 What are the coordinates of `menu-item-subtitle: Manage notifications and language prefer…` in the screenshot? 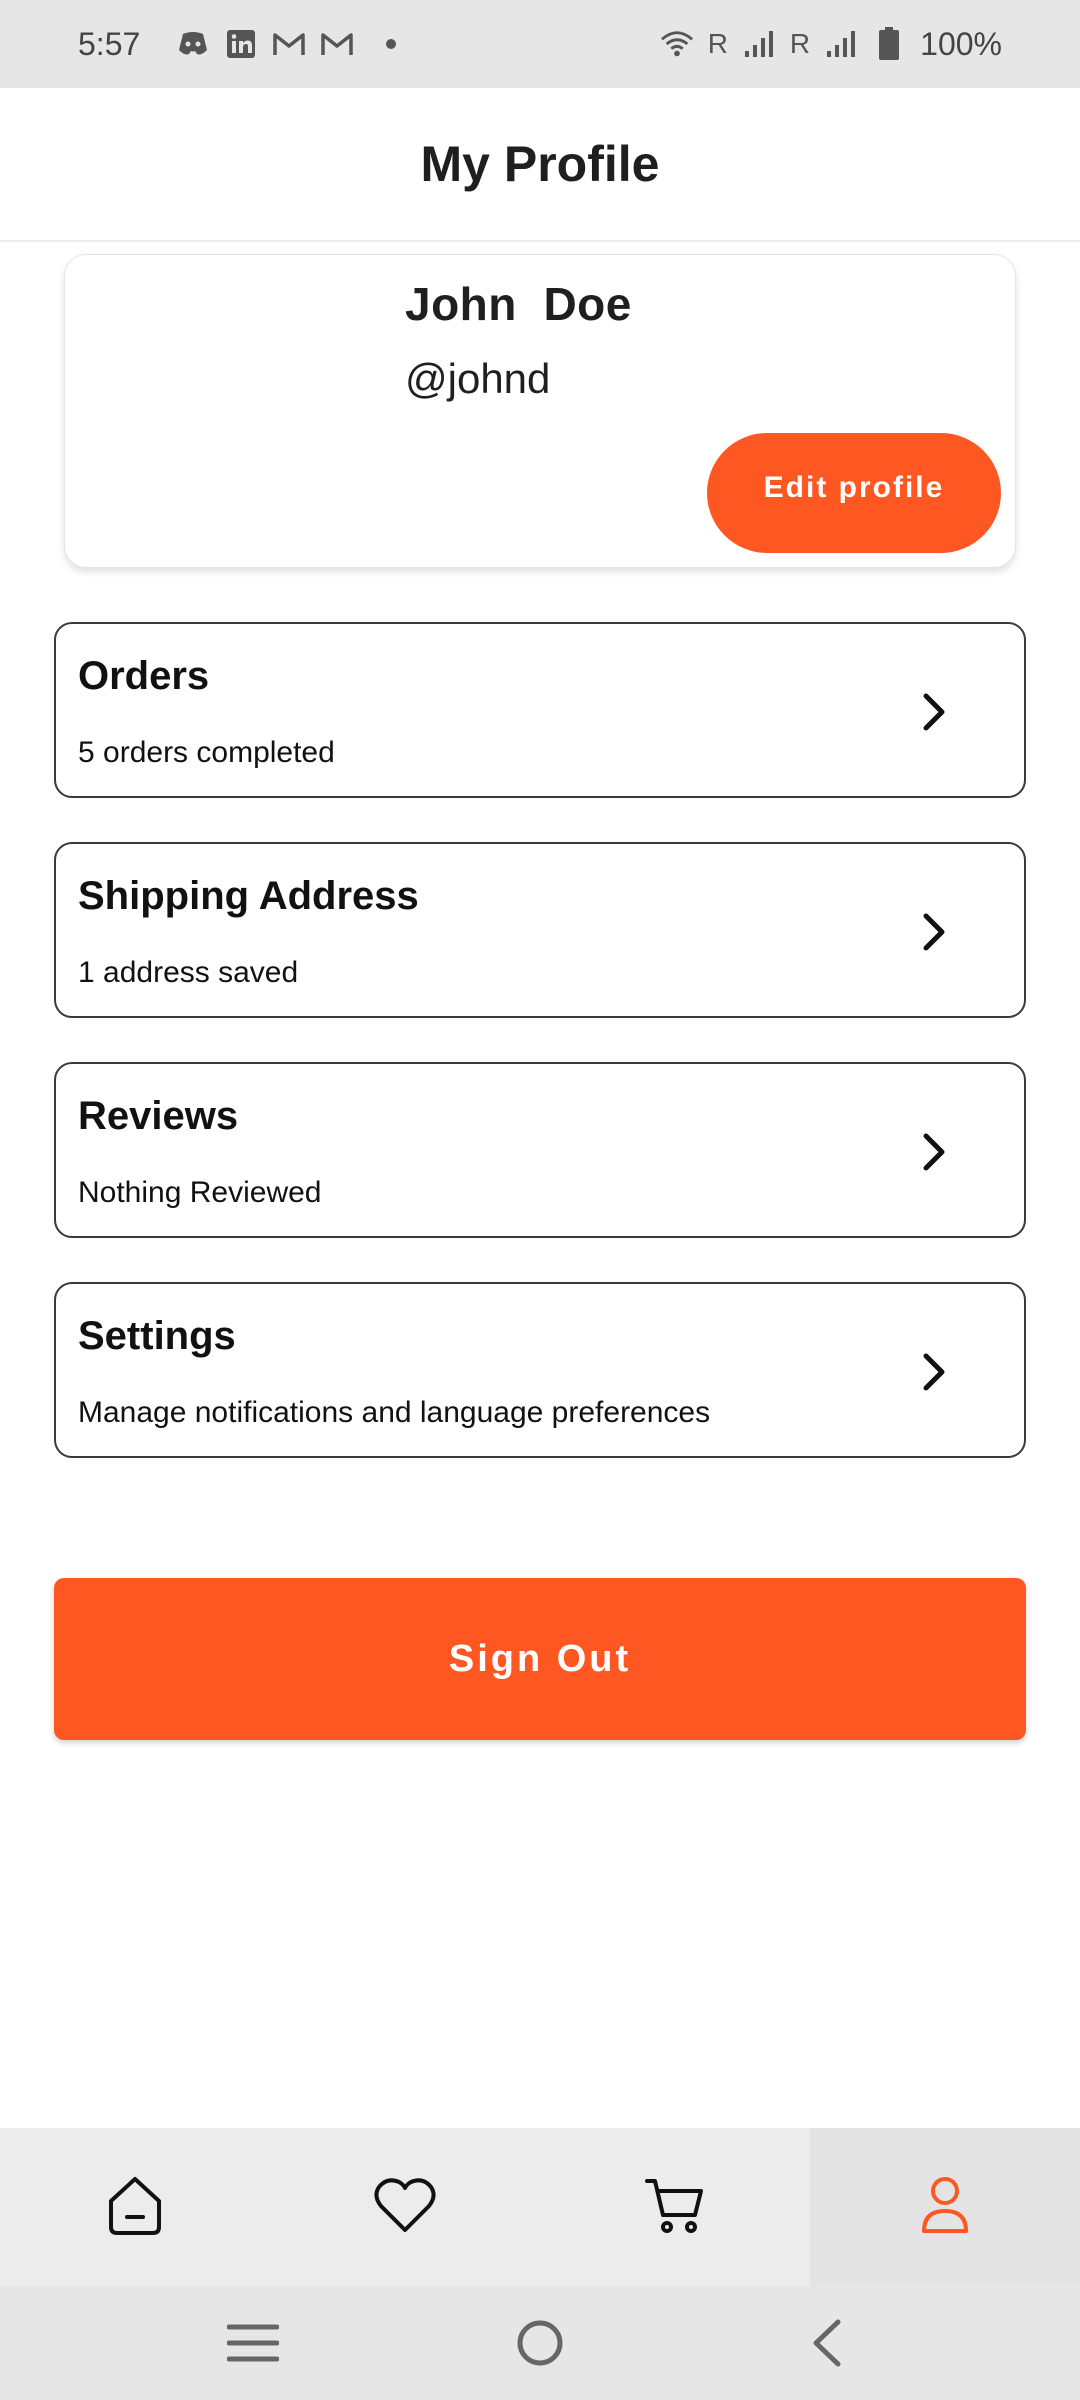 It's located at (394, 1412).